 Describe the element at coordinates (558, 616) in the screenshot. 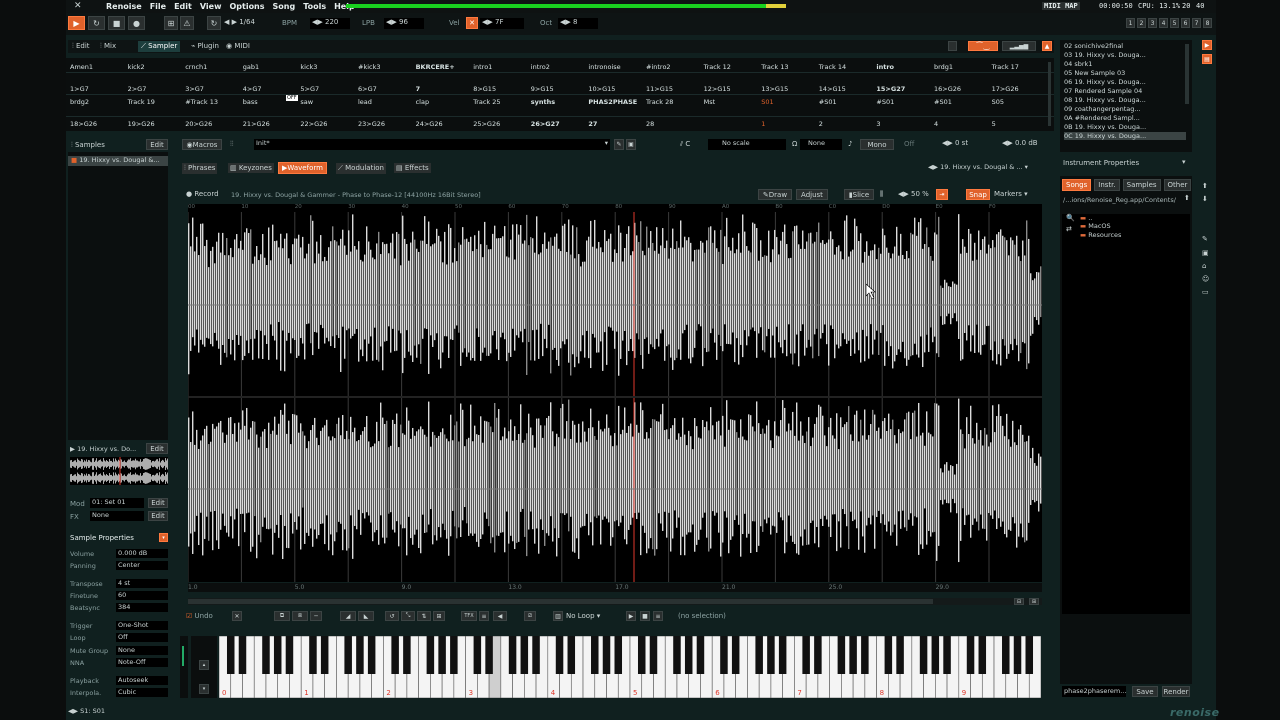

I see `loop-icon: ▥` at that location.